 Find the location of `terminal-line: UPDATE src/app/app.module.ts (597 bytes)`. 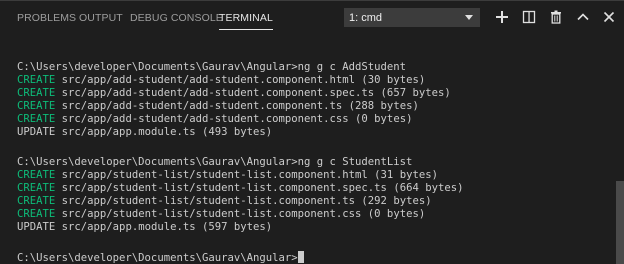

terminal-line: UPDATE src/app/app.module.ts (597 bytes) is located at coordinates (144, 227).